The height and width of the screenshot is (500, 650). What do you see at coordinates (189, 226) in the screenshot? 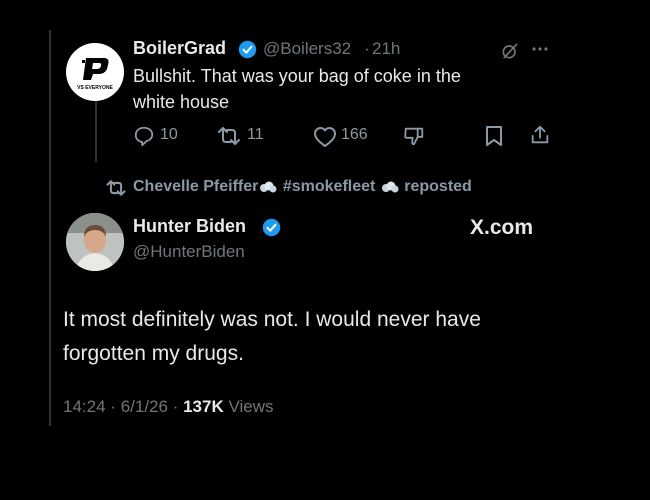
I see `reply-author-name: Hunter Biden` at bounding box center [189, 226].